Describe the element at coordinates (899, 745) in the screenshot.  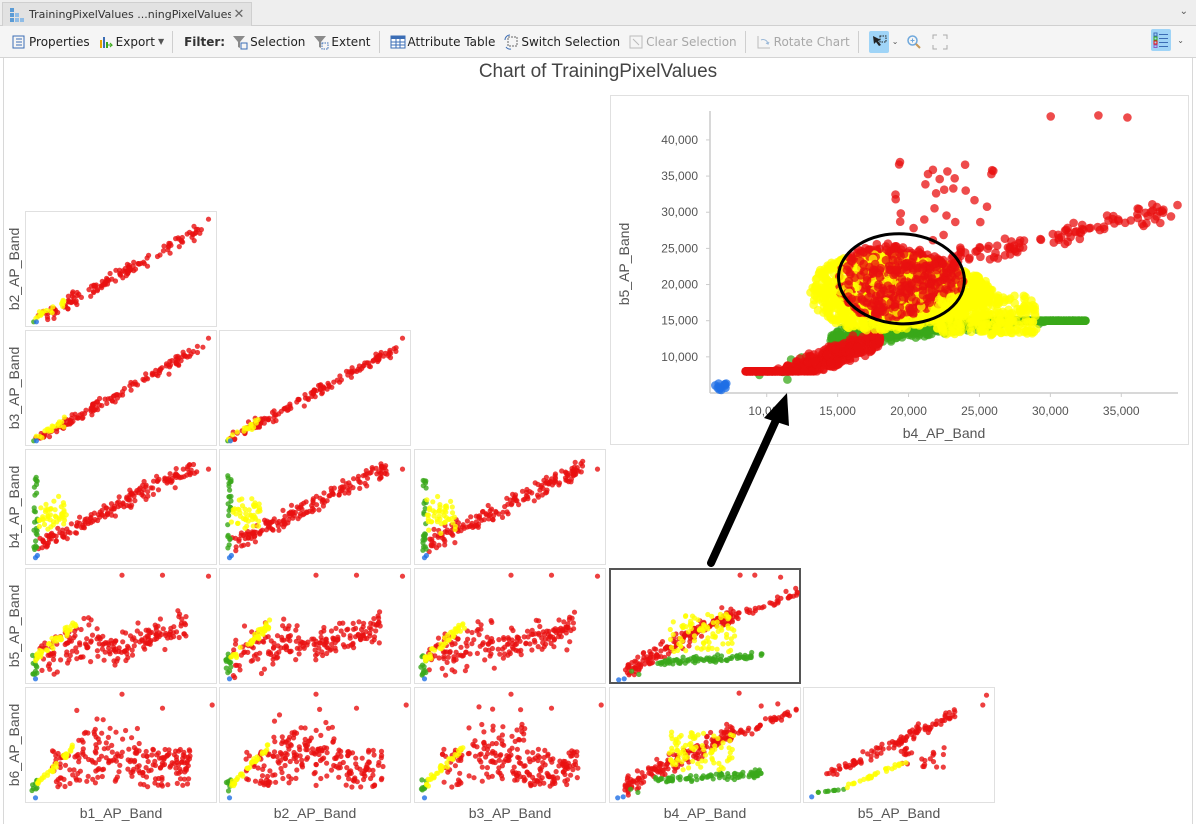
I see `matrix-cell-b6_AP_Band-vs-b5_AP_Band` at that location.